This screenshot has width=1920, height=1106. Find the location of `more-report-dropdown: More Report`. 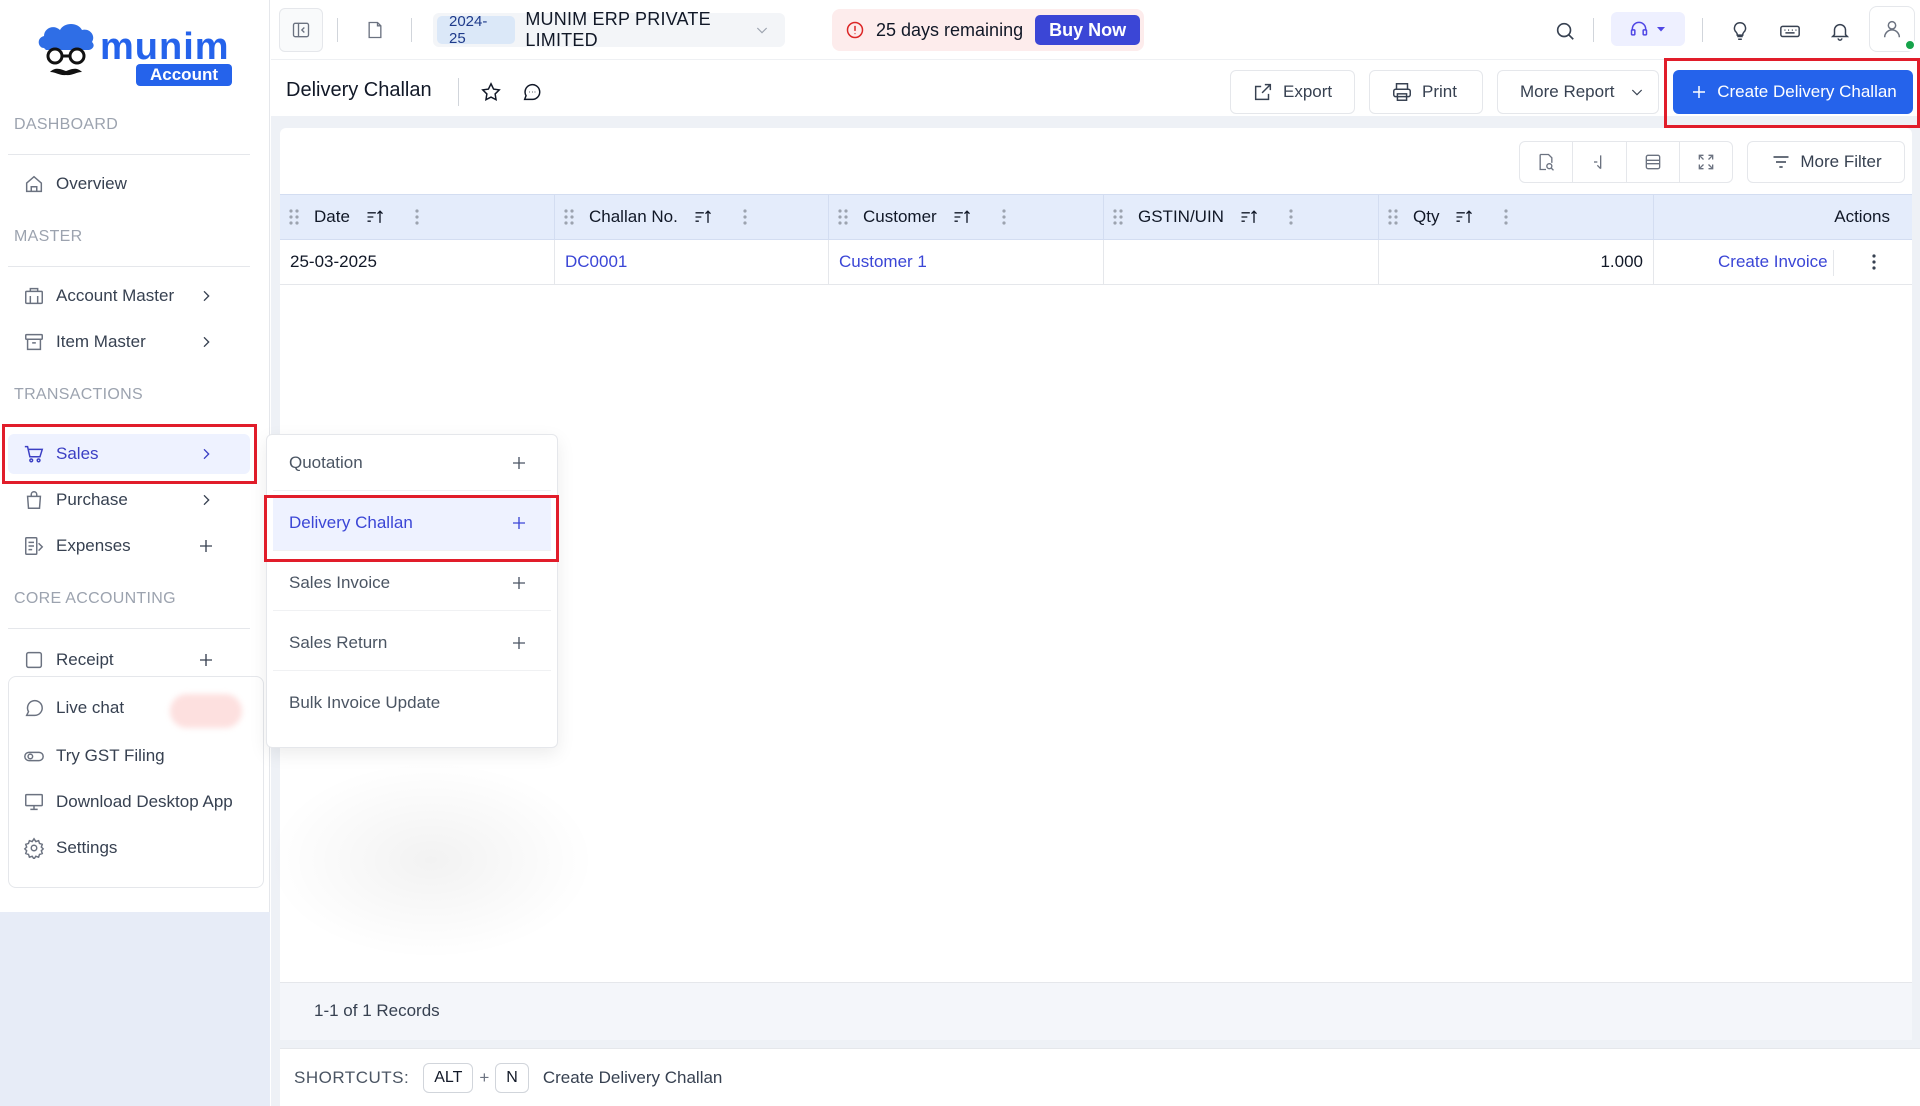

more-report-dropdown: More Report is located at coordinates (1578, 92).